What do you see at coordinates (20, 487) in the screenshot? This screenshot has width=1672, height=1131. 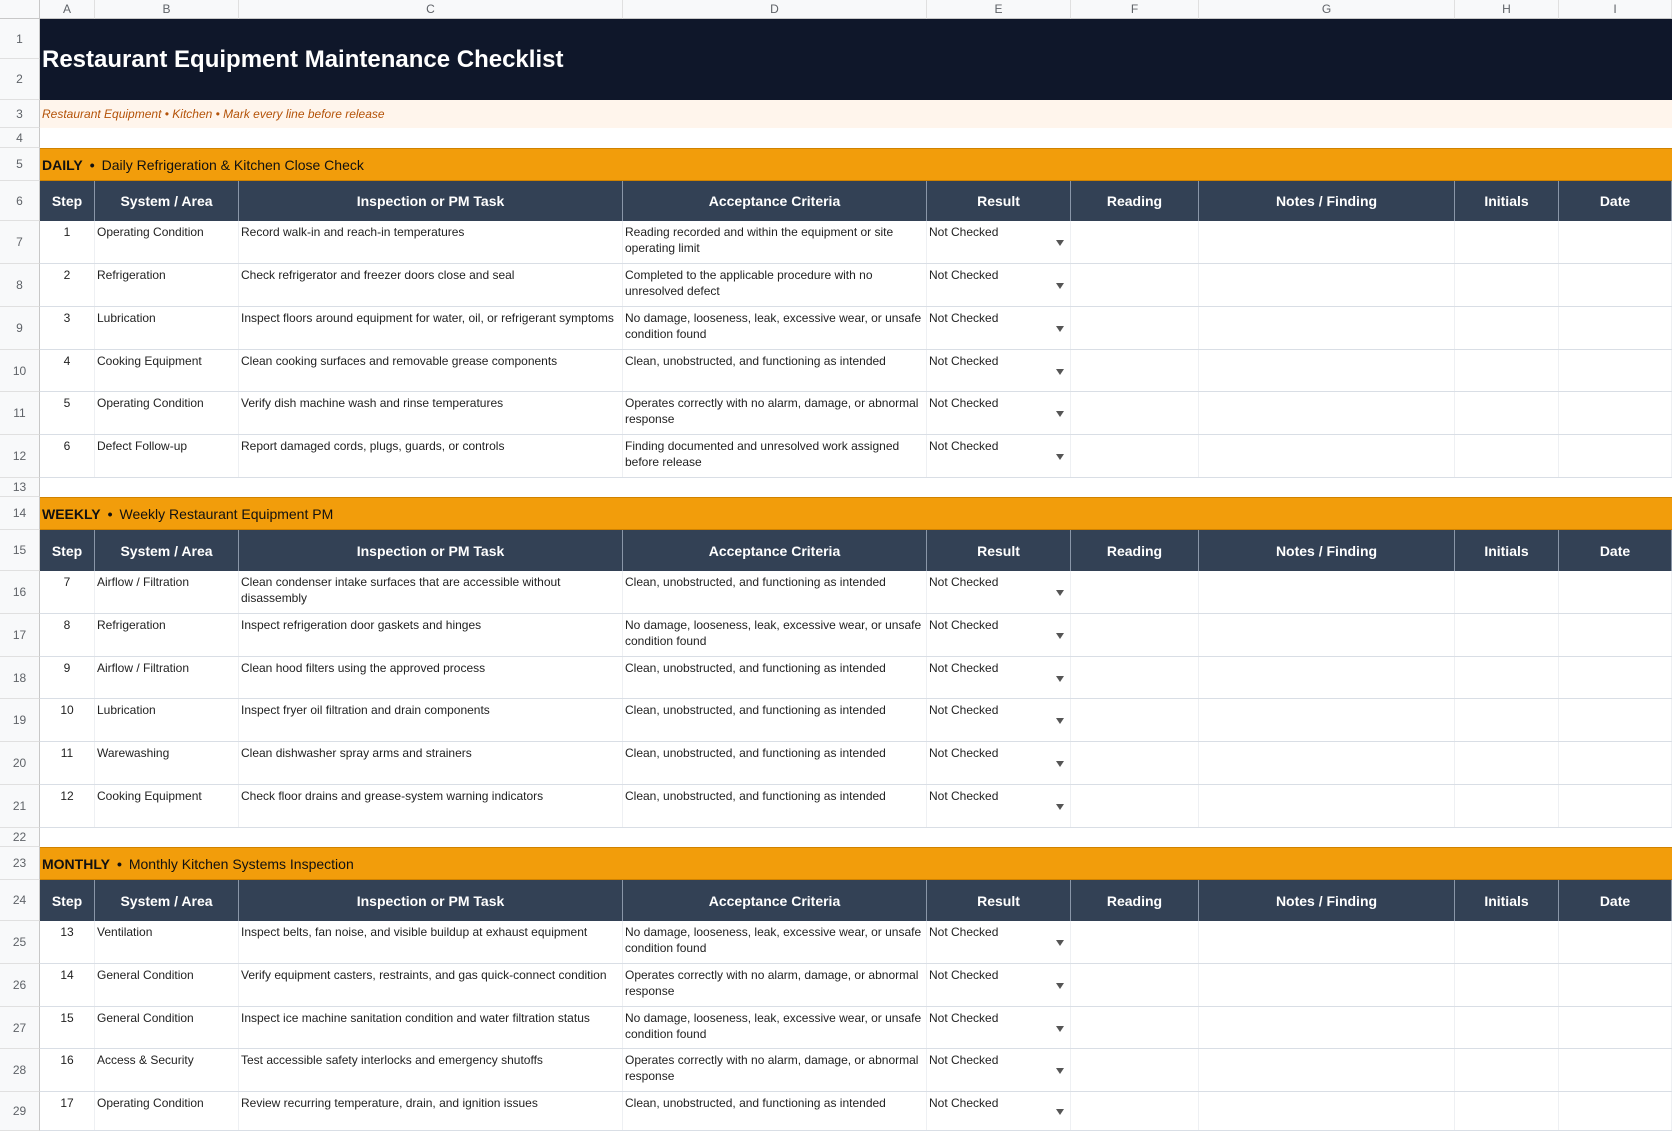 I see `row-header: 13` at bounding box center [20, 487].